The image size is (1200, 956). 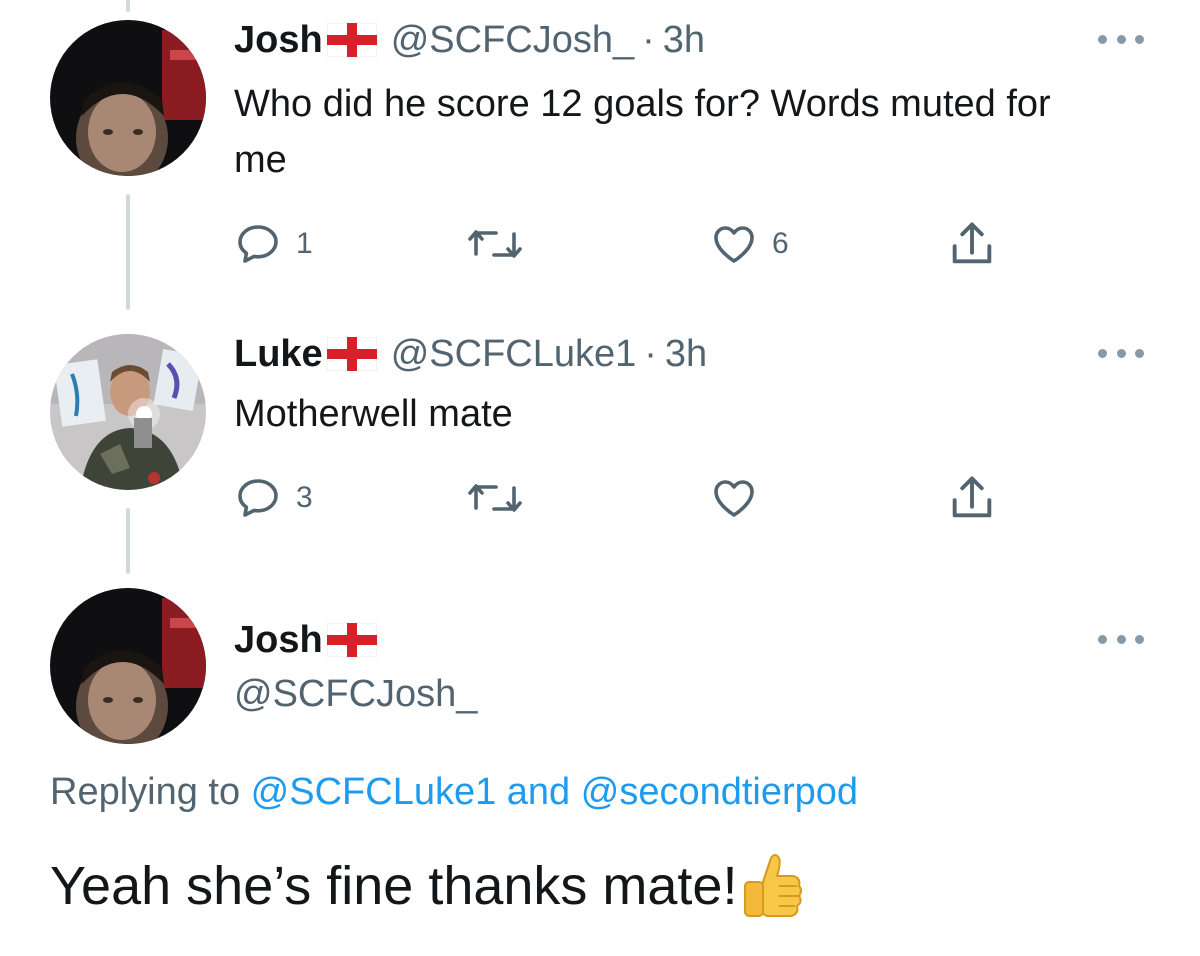 I want to click on focused-tweet-body: Yeah she’s fine thanks mate!, so click(x=426, y=886).